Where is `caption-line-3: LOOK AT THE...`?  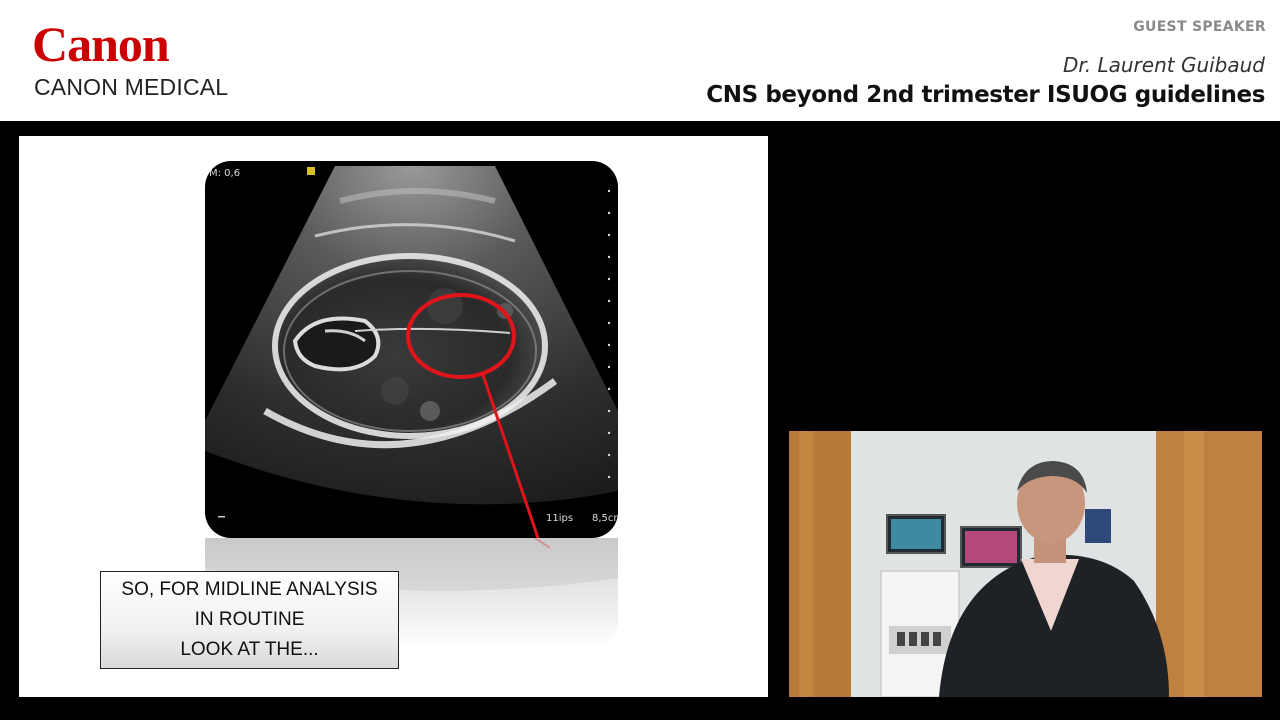 caption-line-3: LOOK AT THE... is located at coordinates (249, 649).